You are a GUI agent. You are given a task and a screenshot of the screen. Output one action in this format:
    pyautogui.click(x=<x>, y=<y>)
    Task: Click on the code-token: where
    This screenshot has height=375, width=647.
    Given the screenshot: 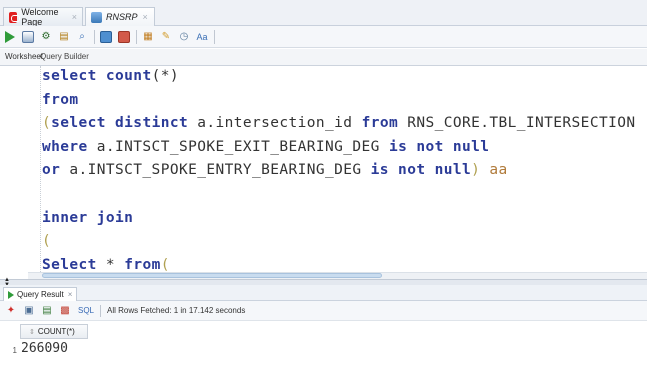 What is the action you would take?
    pyautogui.click(x=69, y=146)
    